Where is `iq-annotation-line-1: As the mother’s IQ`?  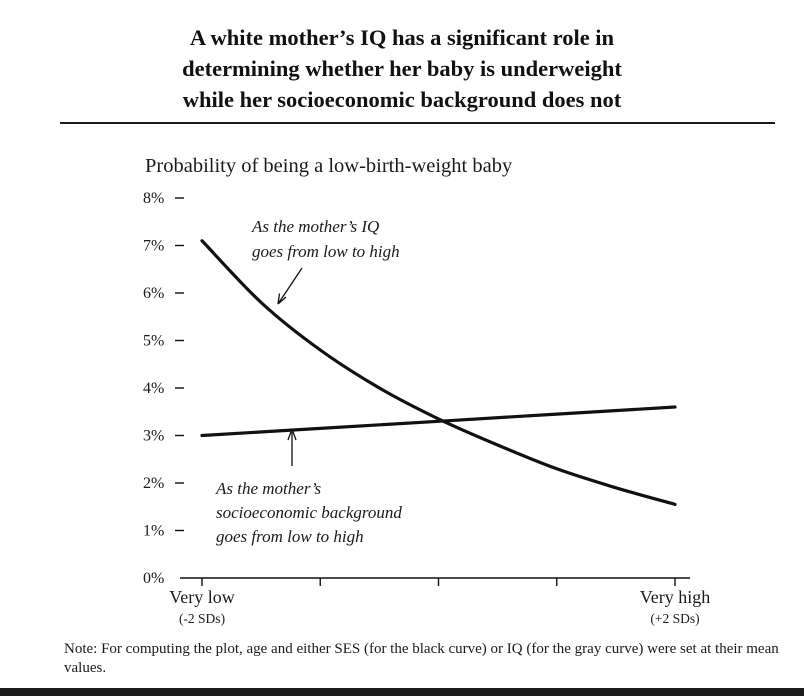 iq-annotation-line-1: As the mother’s IQ is located at coordinates (315, 226).